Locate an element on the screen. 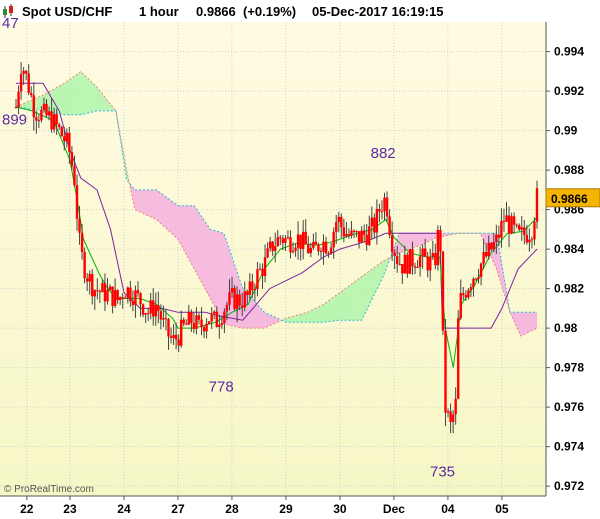 This screenshot has width=600, height=519. price-annotation: 882 is located at coordinates (383, 153).